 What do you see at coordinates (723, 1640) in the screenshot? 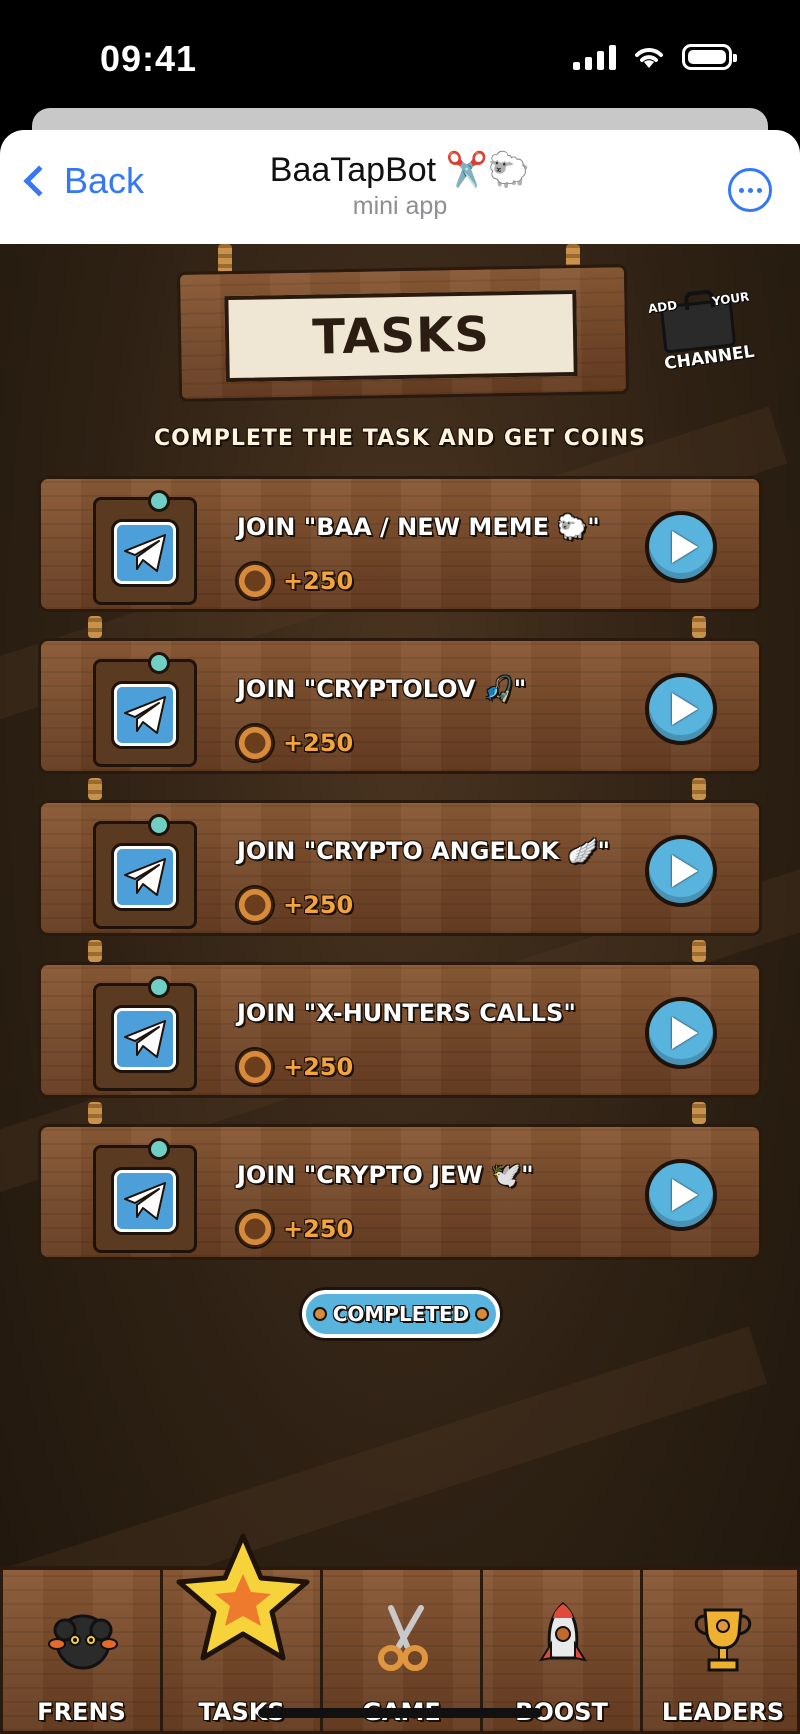
I see `trophy-icon` at bounding box center [723, 1640].